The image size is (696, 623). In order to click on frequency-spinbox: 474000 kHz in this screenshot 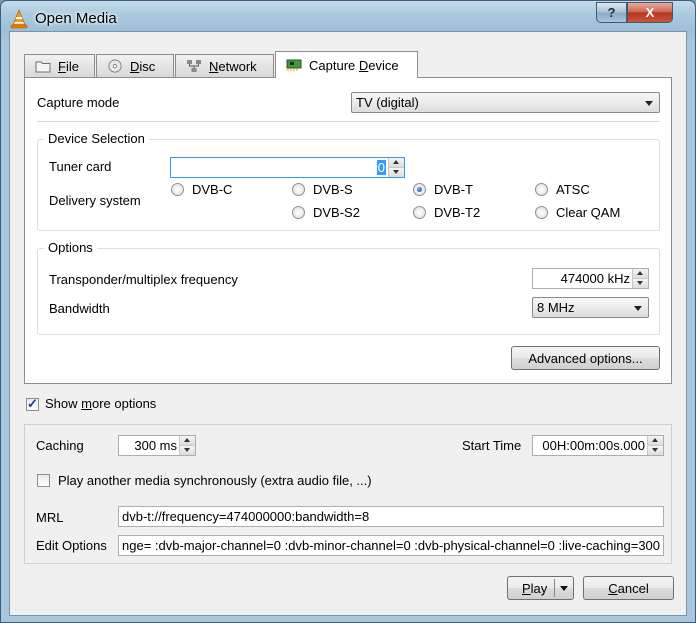, I will do `click(590, 278)`.